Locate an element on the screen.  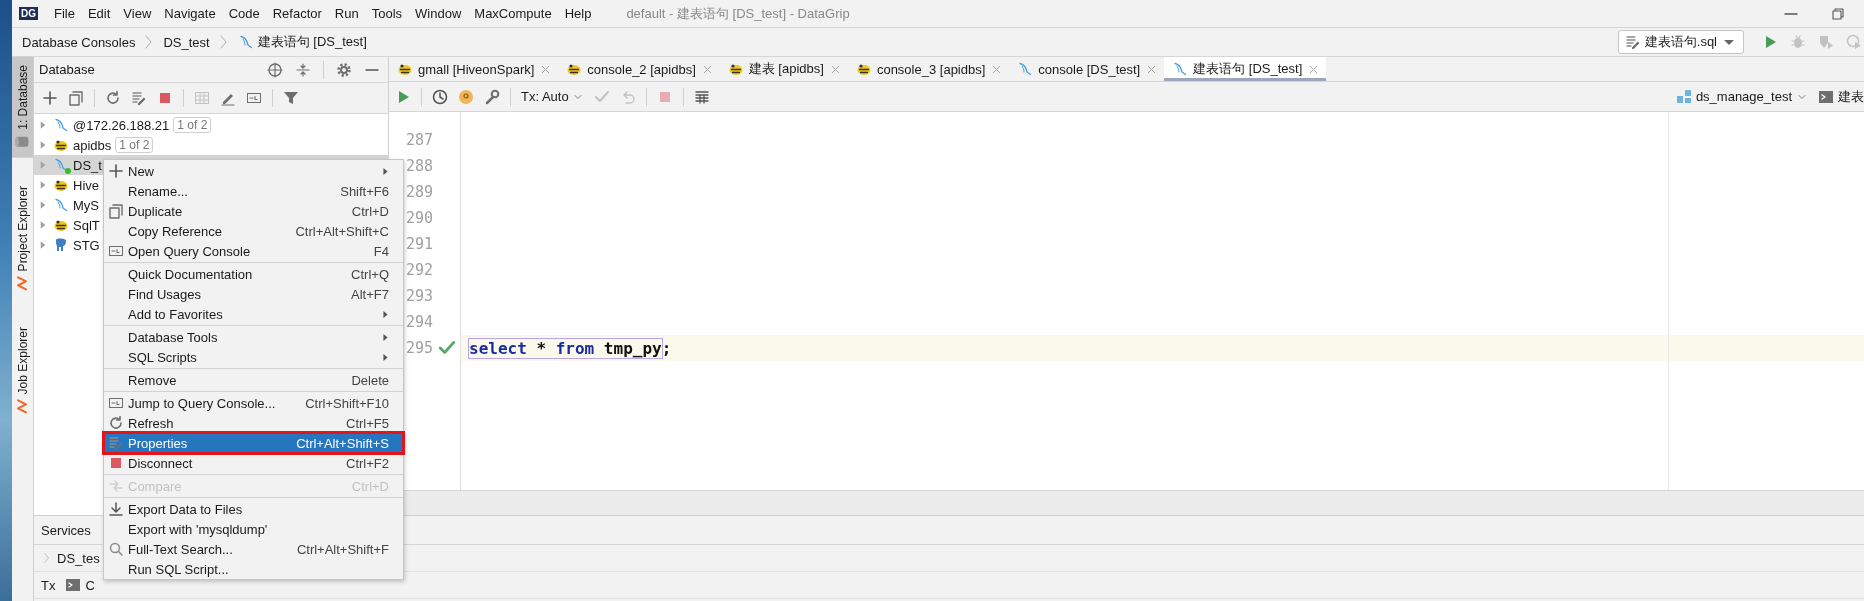
panel-title: Database is located at coordinates (67, 69).